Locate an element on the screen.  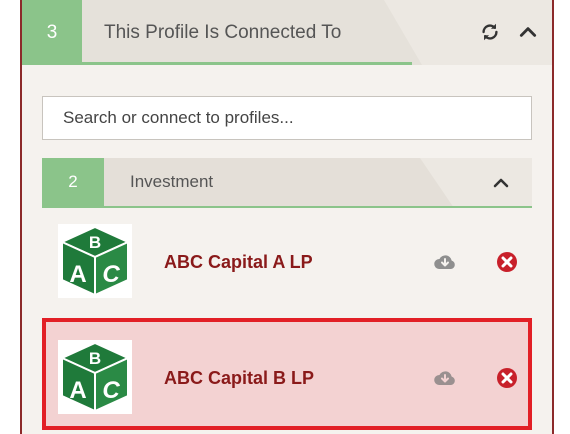
group-header-investment: 2 Investment is located at coordinates (287, 183).